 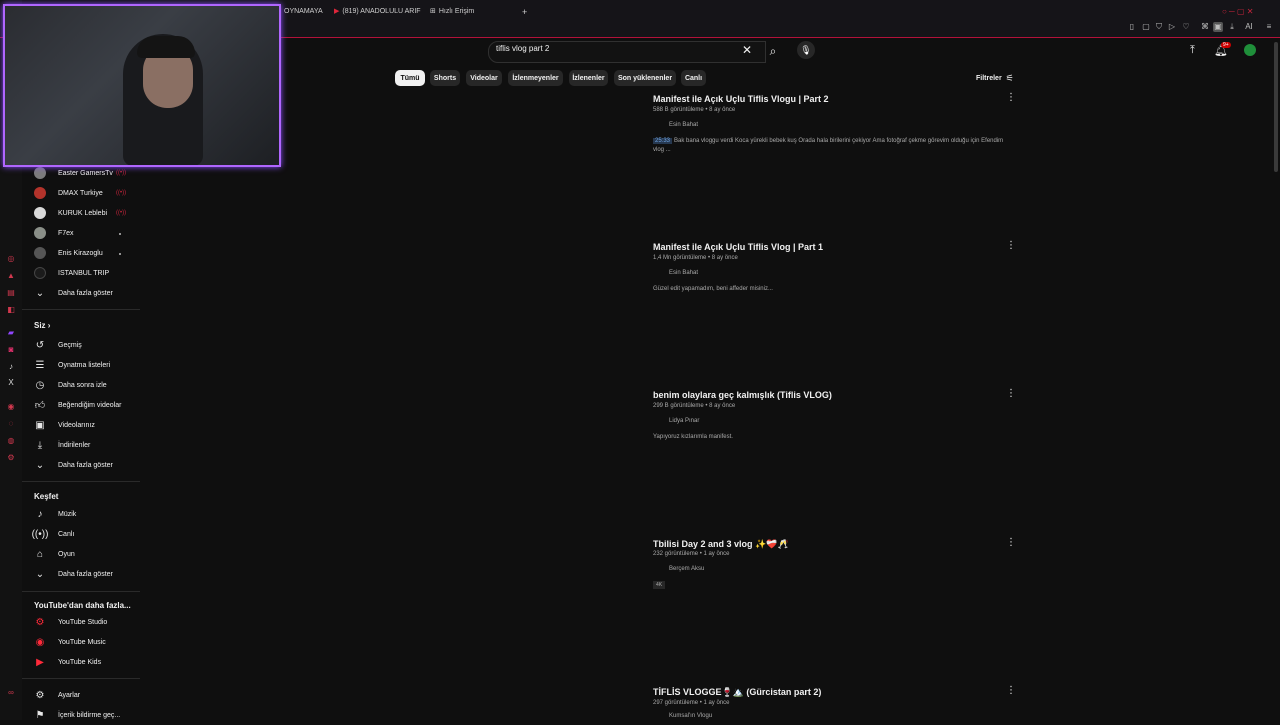 What do you see at coordinates (445, 78) in the screenshot?
I see `chip-shorts: Shorts` at bounding box center [445, 78].